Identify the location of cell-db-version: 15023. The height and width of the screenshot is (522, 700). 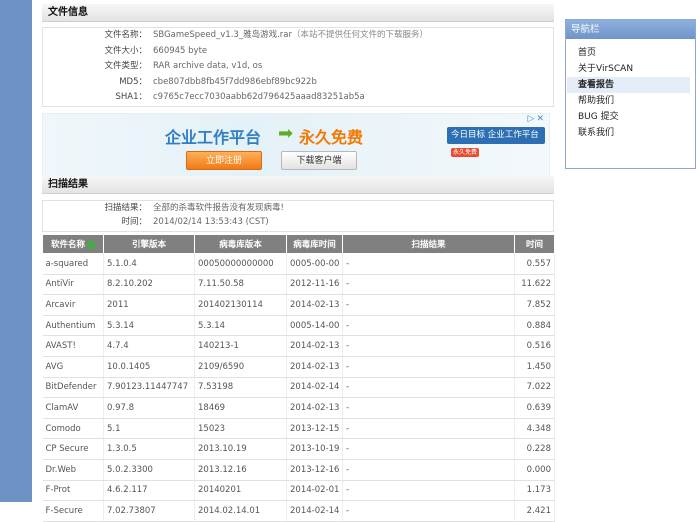
(240, 429).